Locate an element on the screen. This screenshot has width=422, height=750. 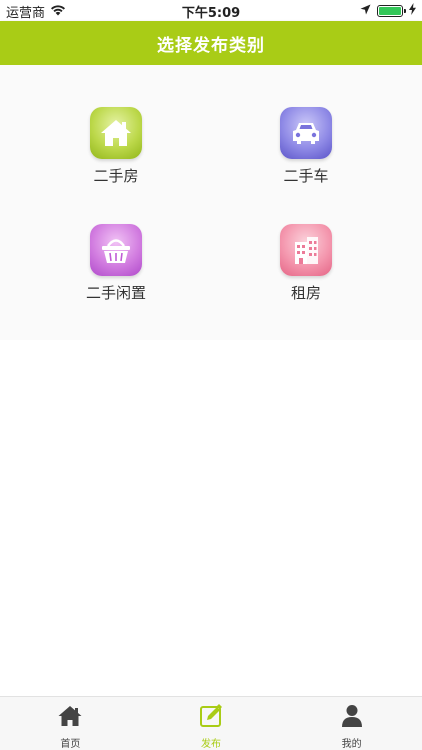
status-time: 下午5:09 is located at coordinates (211, 13).